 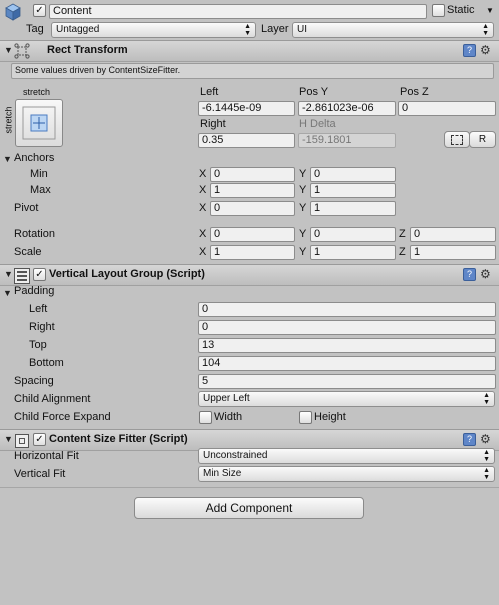 What do you see at coordinates (78, 29) in the screenshot?
I see `tag-value: Untagged` at bounding box center [78, 29].